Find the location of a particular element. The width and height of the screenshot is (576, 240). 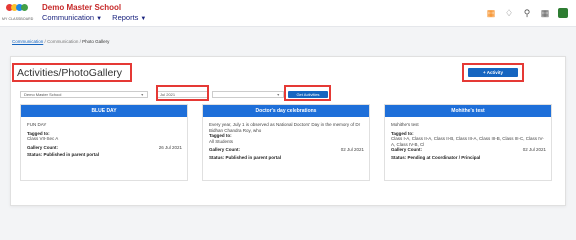

nav-reports-label: Reports is located at coordinates (125, 17).